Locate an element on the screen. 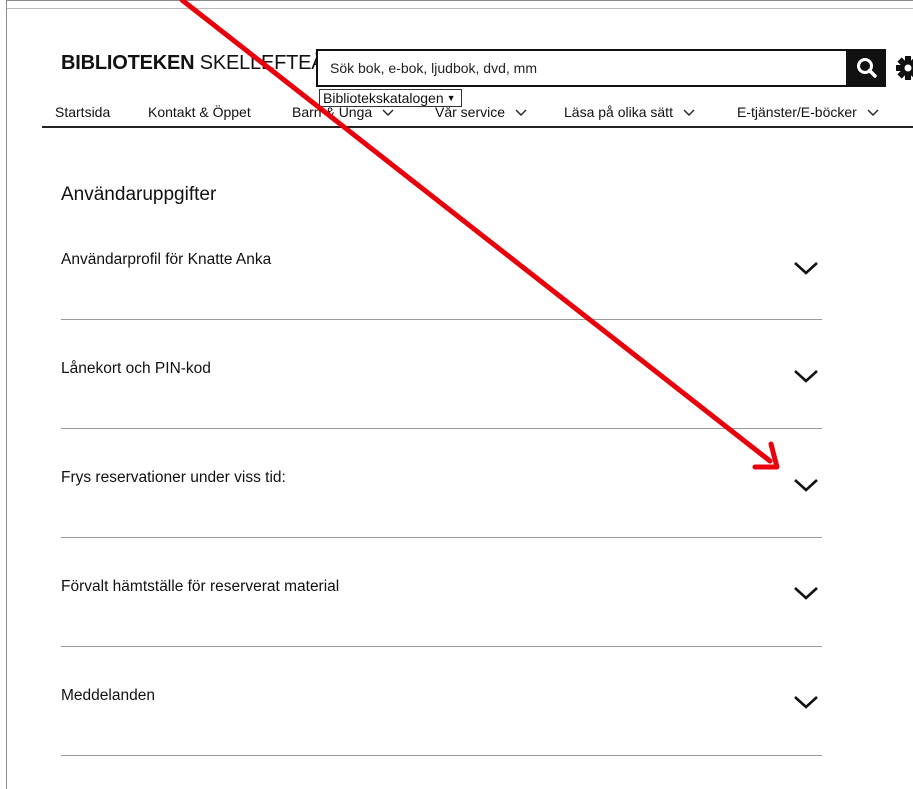 This screenshot has height=789, width=913. nav-item-etjanster: E-tjänster/E-böcker is located at coordinates (808, 112).